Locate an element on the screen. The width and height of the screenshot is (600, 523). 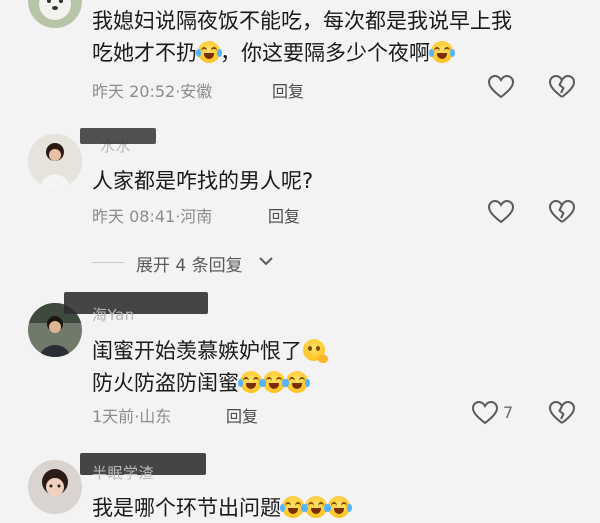
comment-text-line-2: 防火防盗防闺蜜 is located at coordinates (201, 383).